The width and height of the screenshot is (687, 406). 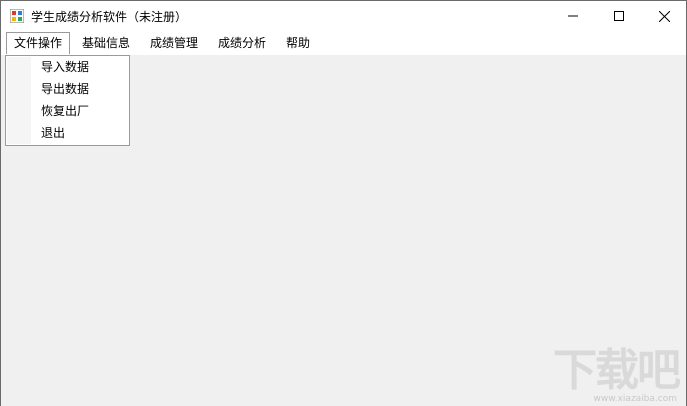 What do you see at coordinates (343, 43) in the screenshot?
I see `menu-bar: 文件操作 基础信息 成绩管理 成绩分析 帮助` at bounding box center [343, 43].